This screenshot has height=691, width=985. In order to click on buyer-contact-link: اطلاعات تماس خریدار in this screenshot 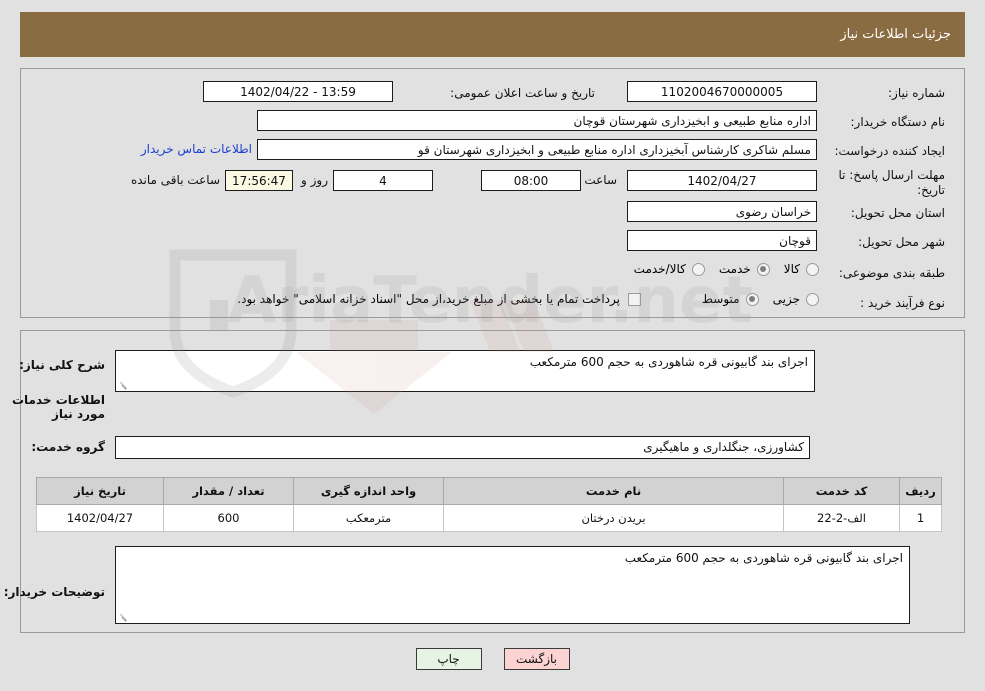, I will do `click(196, 149)`.